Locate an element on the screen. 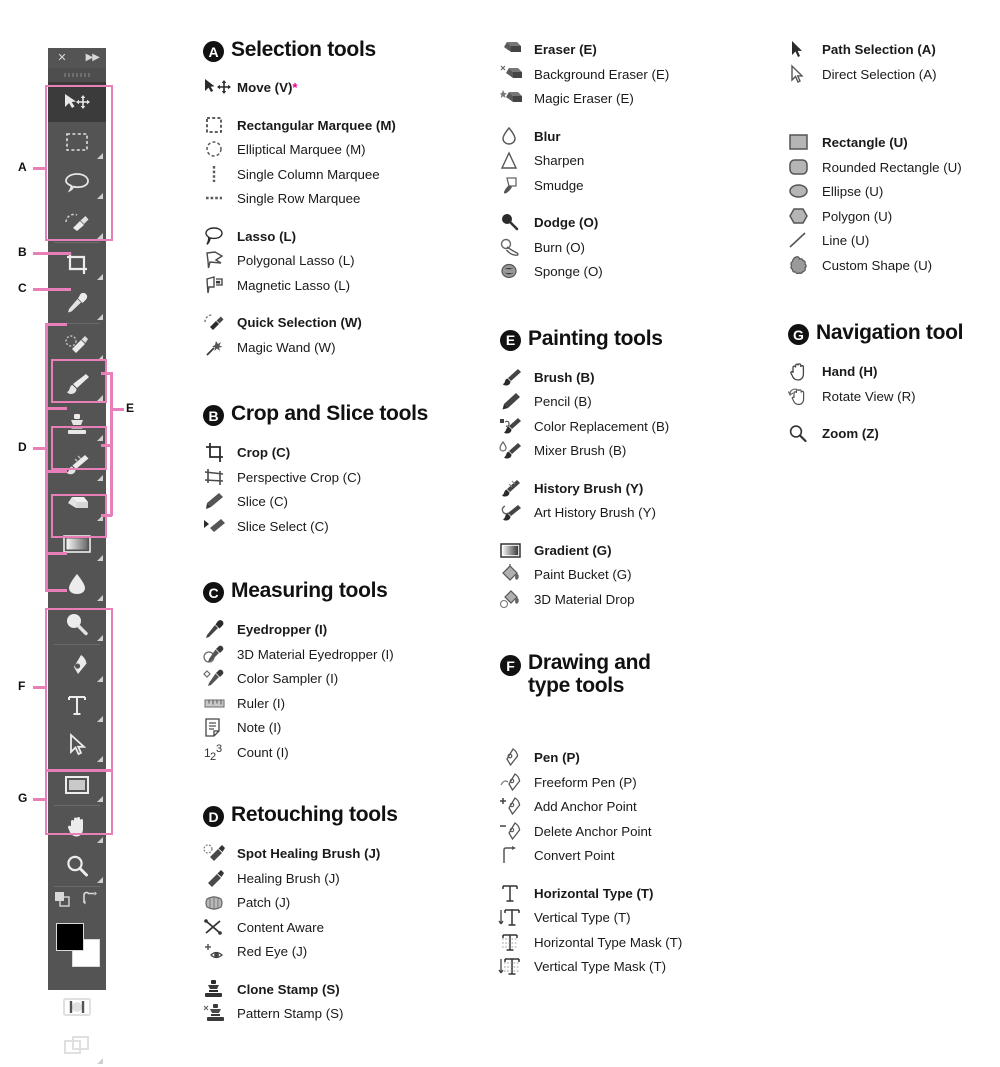  tool-row-art-history-brush: Art History Brush (Y) is located at coordinates (640, 515).